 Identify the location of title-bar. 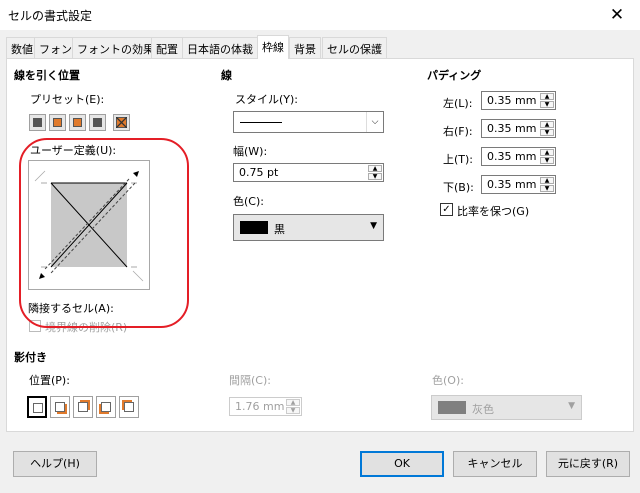
(320, 15).